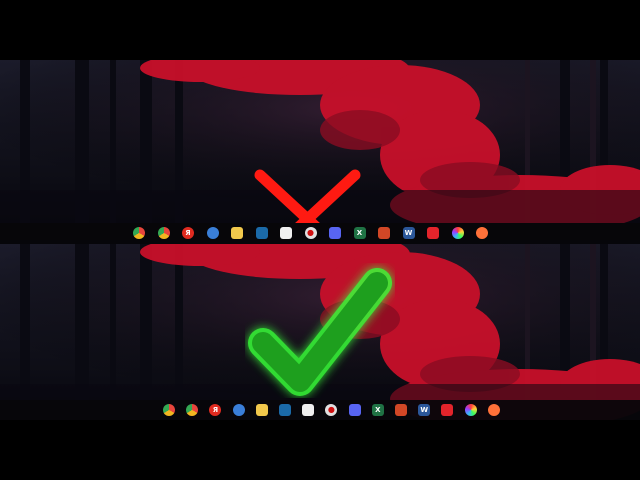  I want to click on letterbox-top, so click(320, 30).